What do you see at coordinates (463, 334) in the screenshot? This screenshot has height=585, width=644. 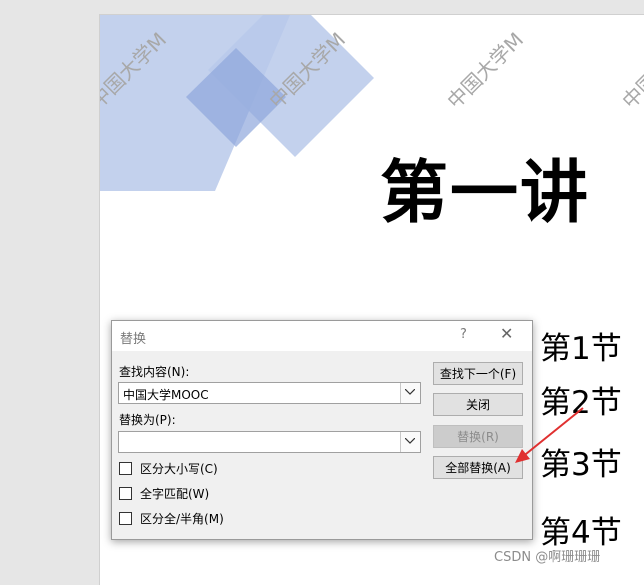 I see `help-button: ?` at bounding box center [463, 334].